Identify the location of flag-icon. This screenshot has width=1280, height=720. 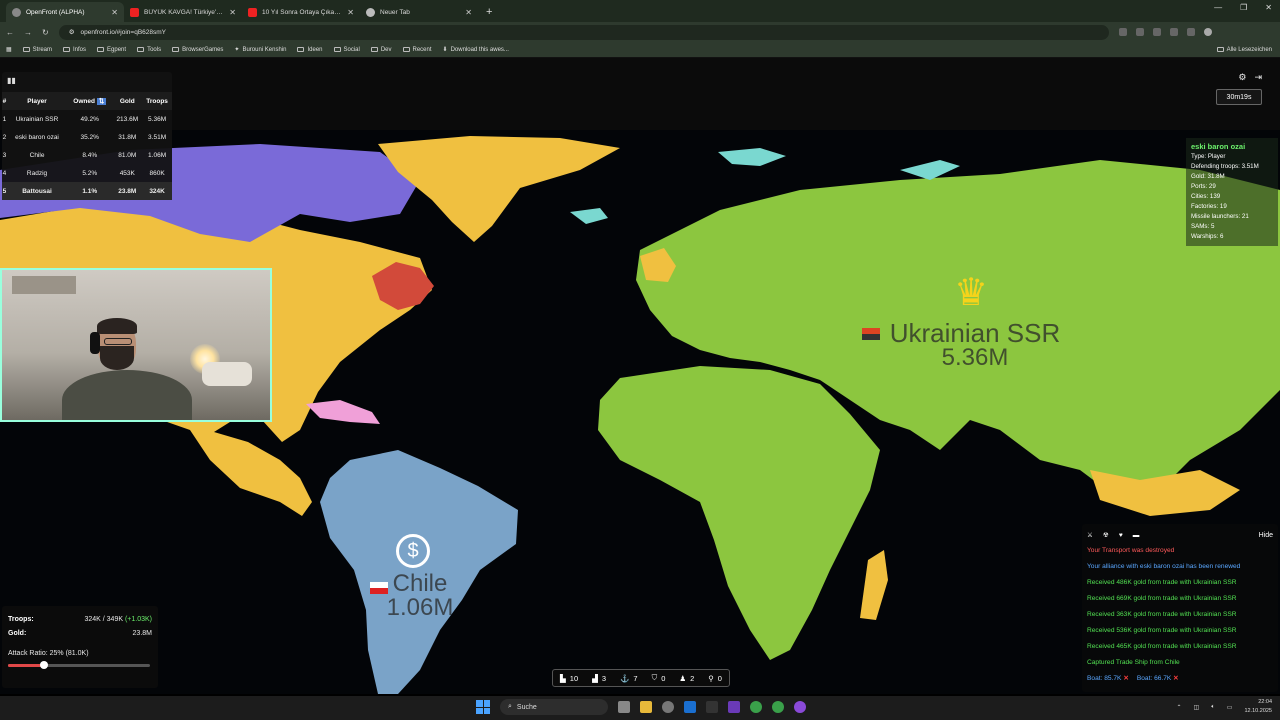
(871, 334).